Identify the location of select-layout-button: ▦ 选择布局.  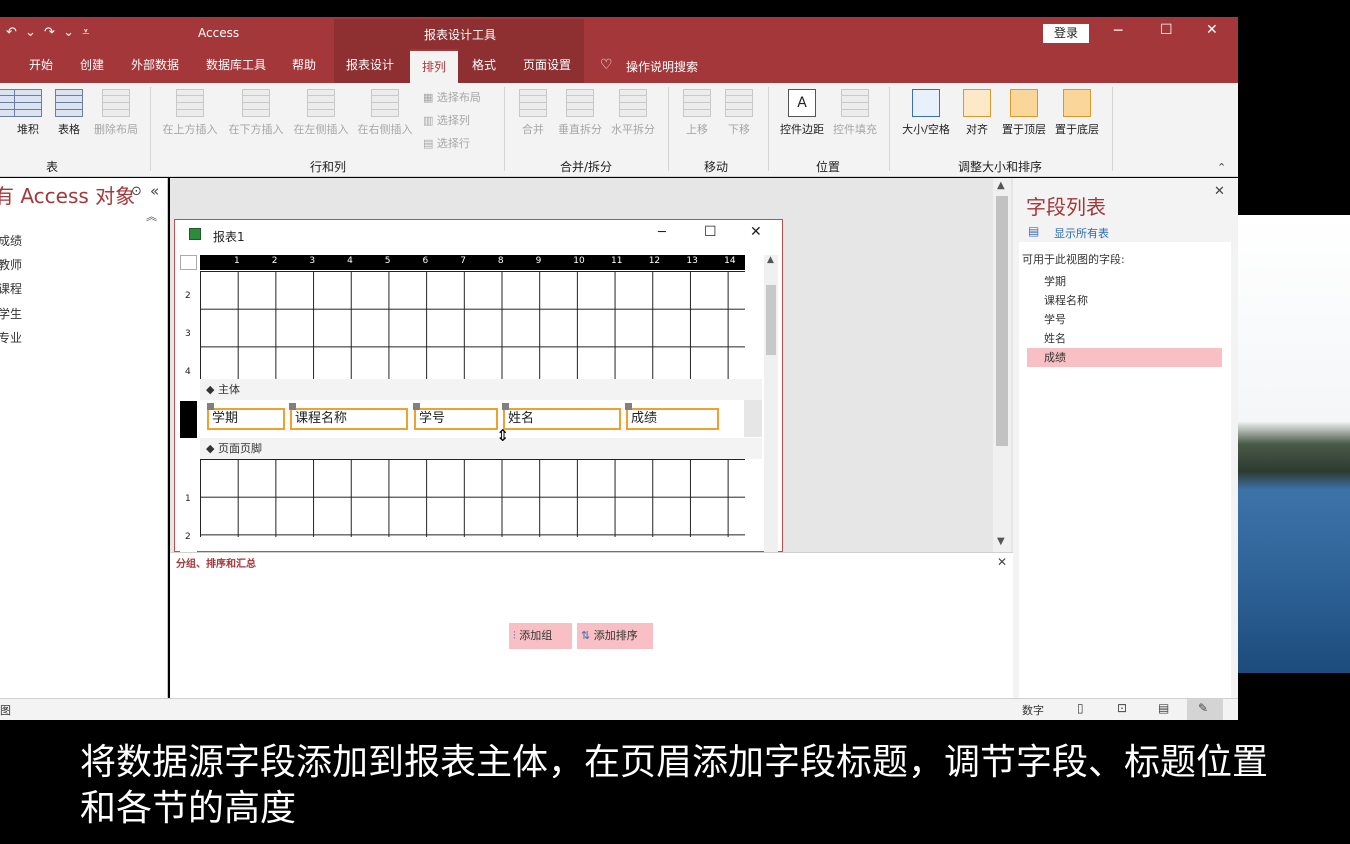
(452, 97).